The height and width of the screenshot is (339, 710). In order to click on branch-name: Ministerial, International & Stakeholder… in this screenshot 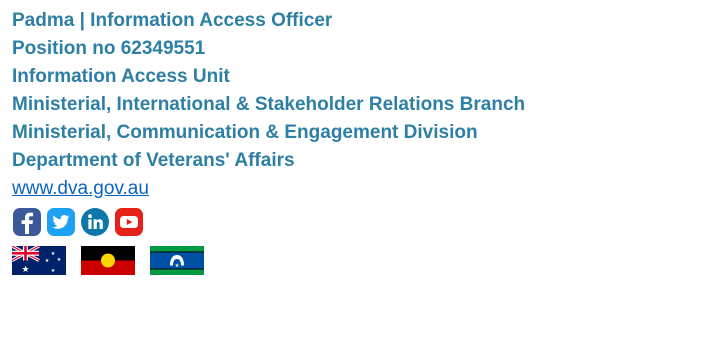, I will do `click(269, 104)`.